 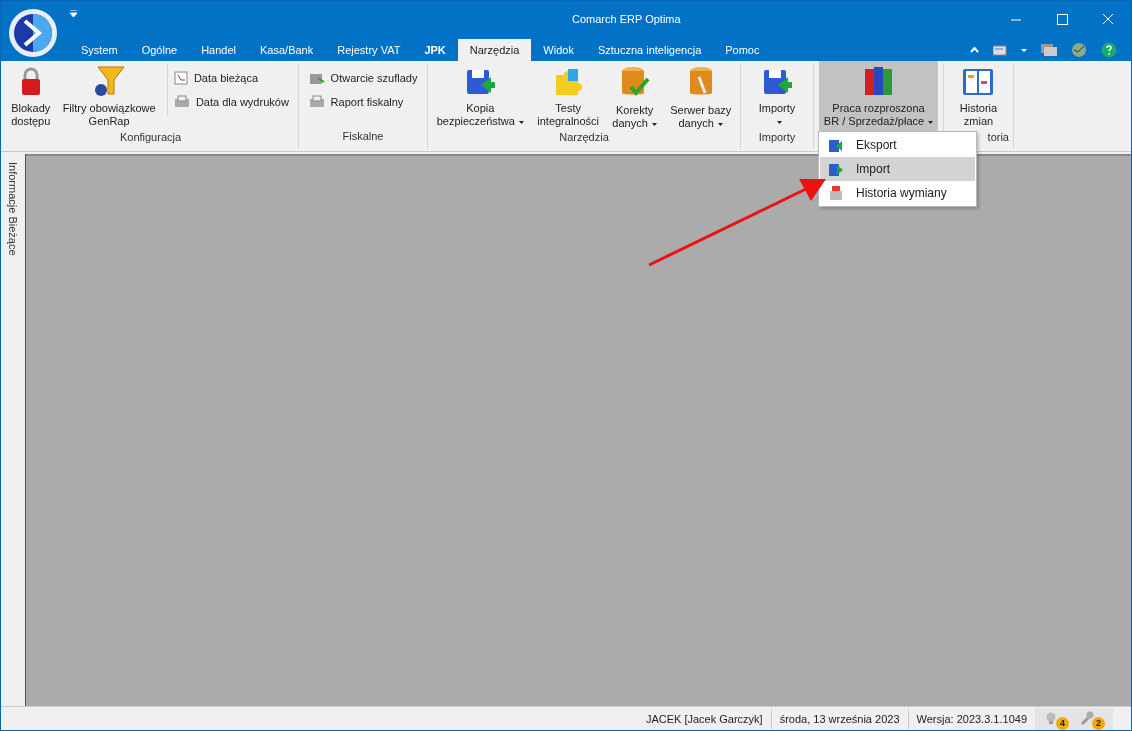 What do you see at coordinates (634, 96) in the screenshot?
I see `ribbon-button: Korekty danych` at bounding box center [634, 96].